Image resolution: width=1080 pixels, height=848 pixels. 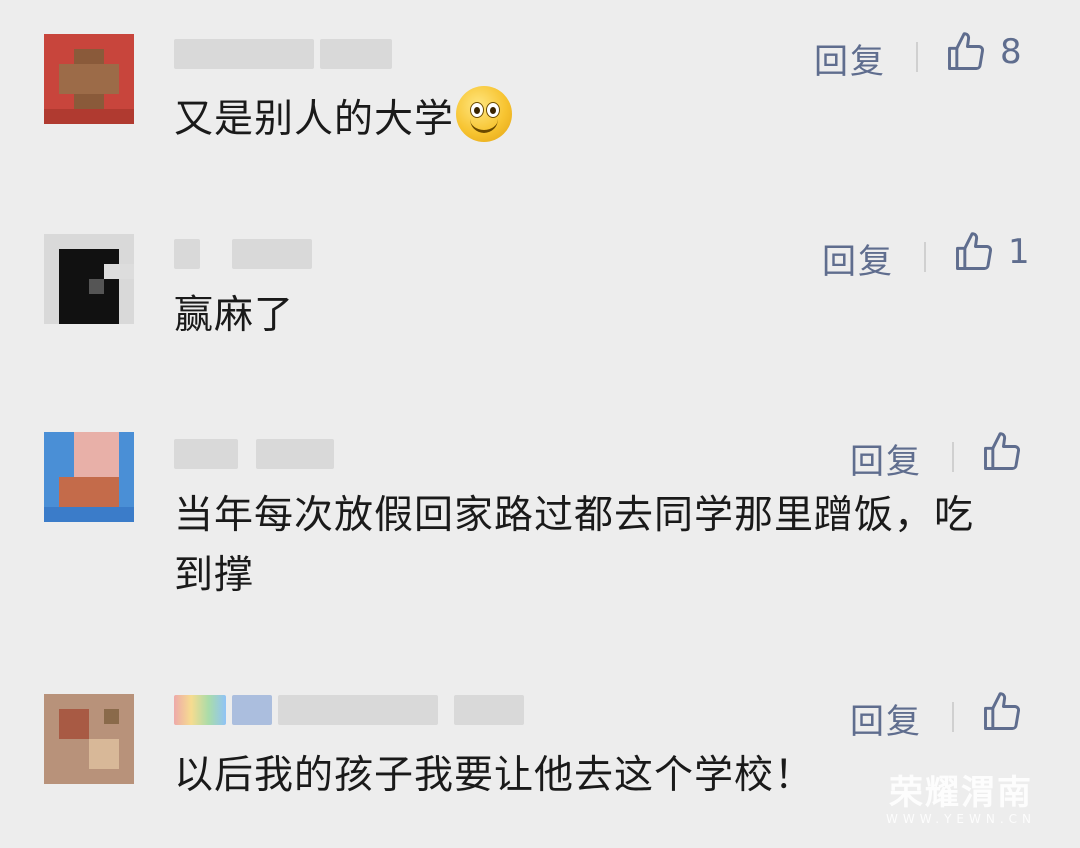 I want to click on like-button: 8, so click(x=983, y=52).